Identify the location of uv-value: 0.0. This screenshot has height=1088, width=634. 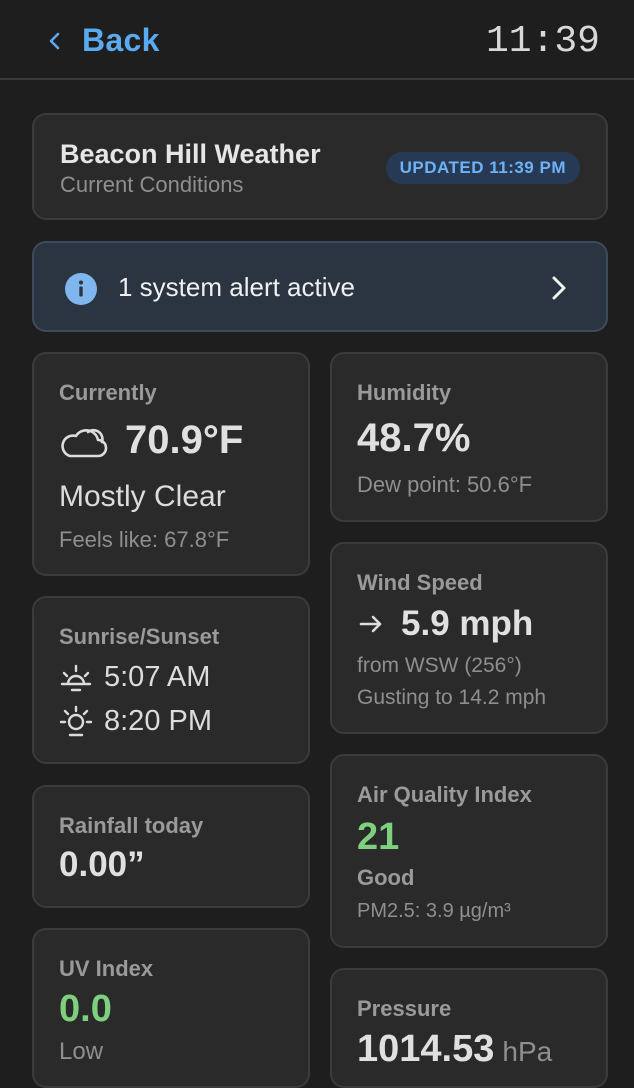
(85, 1009).